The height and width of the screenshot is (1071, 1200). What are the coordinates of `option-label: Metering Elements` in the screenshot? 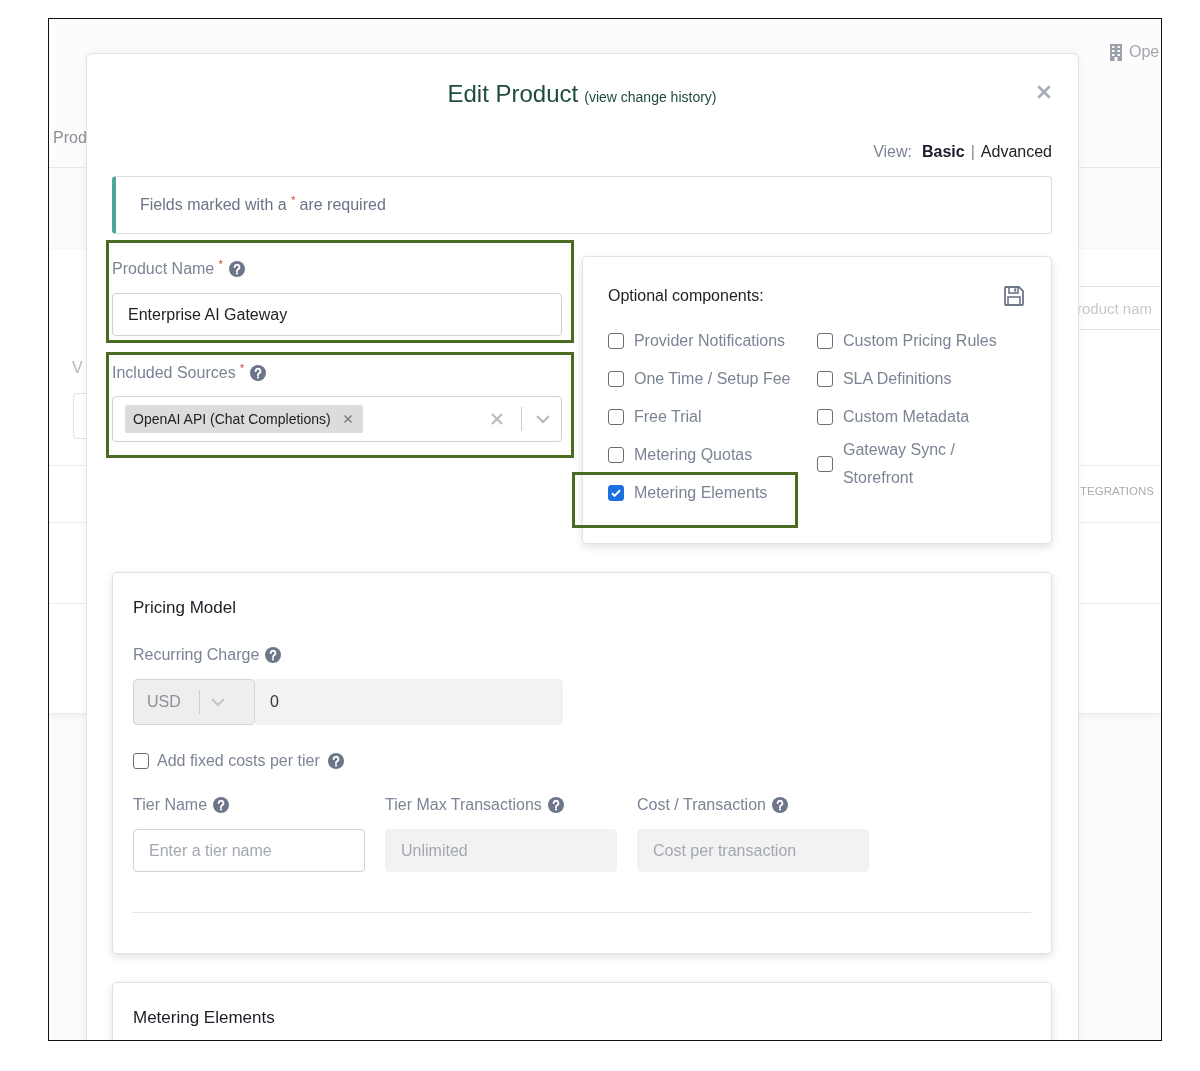 It's located at (700, 493).